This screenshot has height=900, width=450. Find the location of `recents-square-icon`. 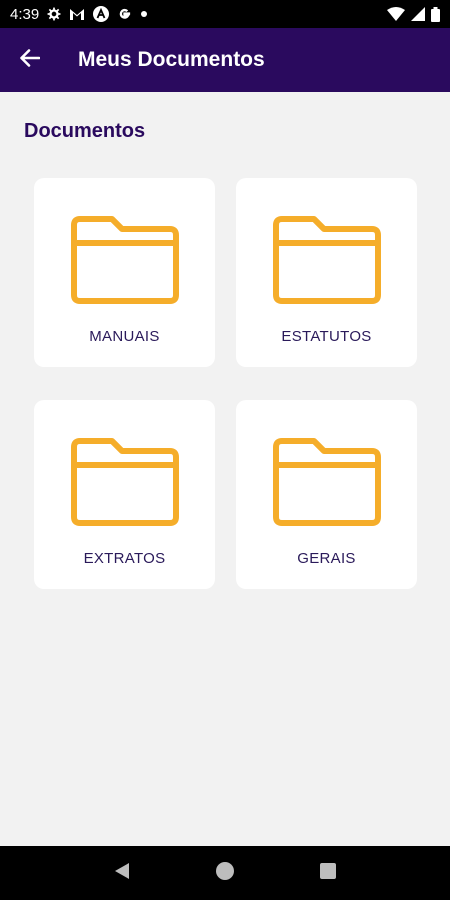

recents-square-icon is located at coordinates (328, 873).